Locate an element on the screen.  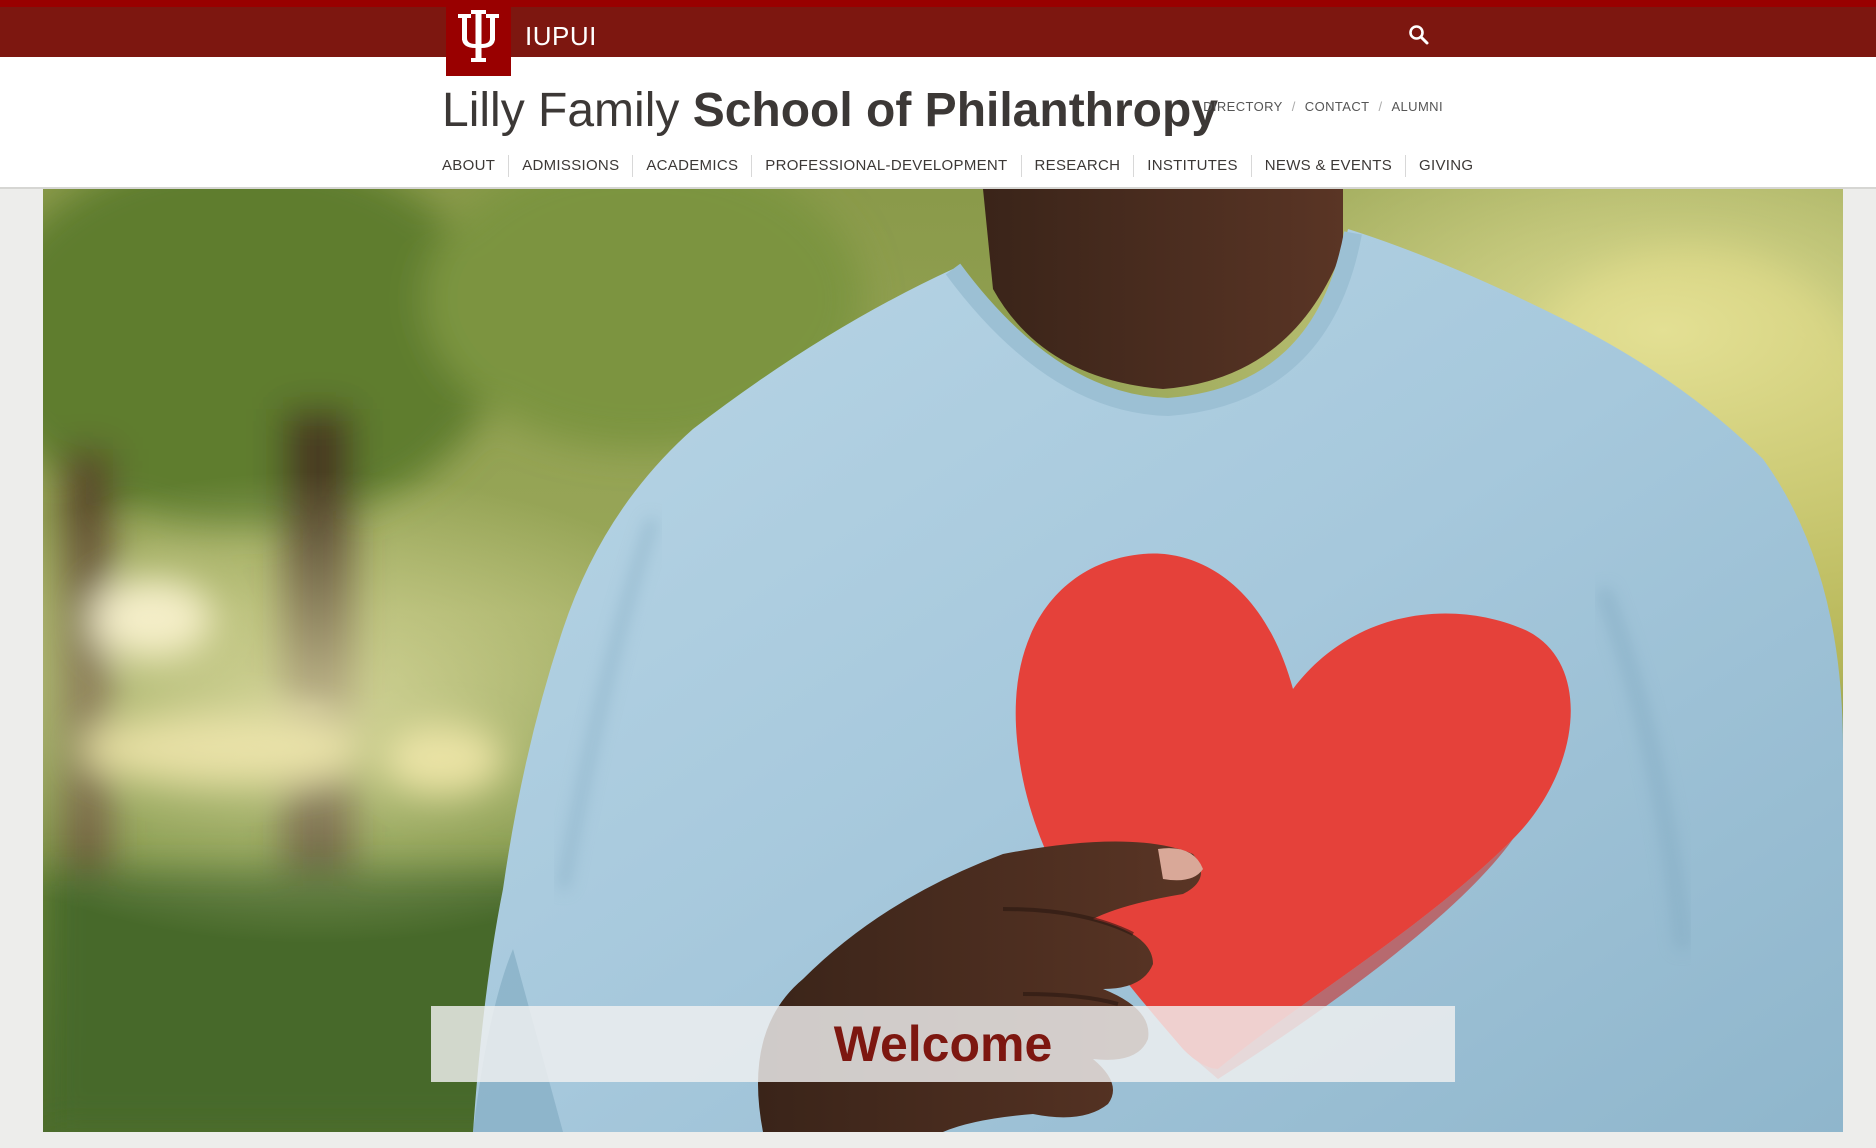
welcome-heading: Welcome is located at coordinates (943, 1044).